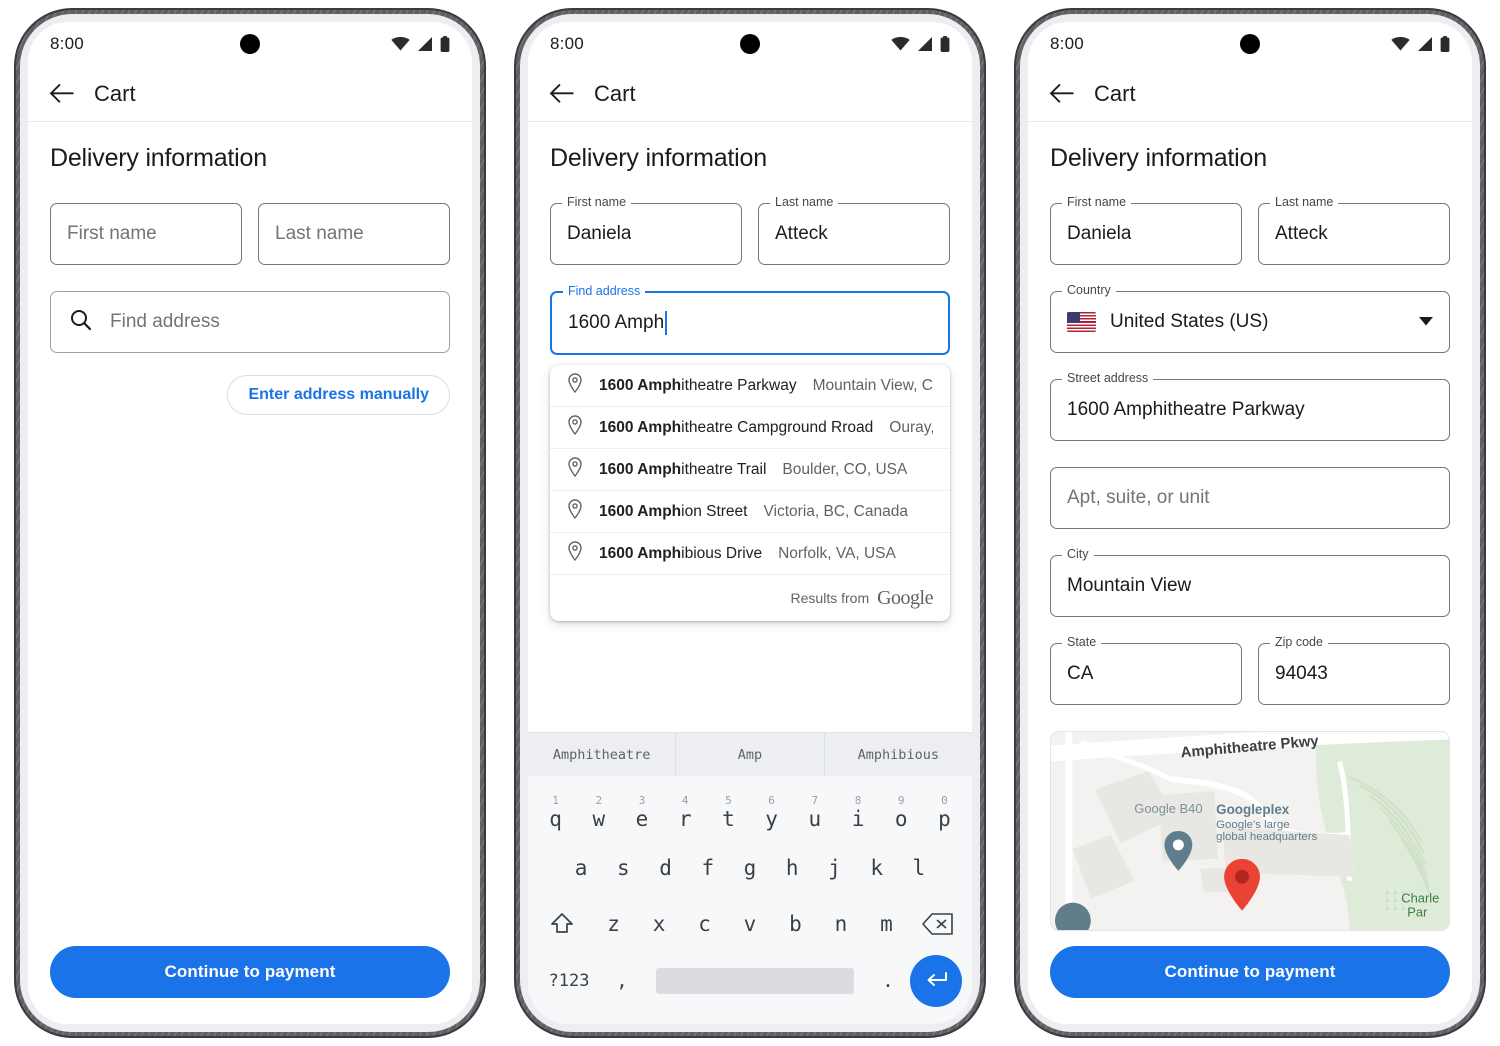 The width and height of the screenshot is (1500, 1046). What do you see at coordinates (755, 981) in the screenshot?
I see `space-key` at bounding box center [755, 981].